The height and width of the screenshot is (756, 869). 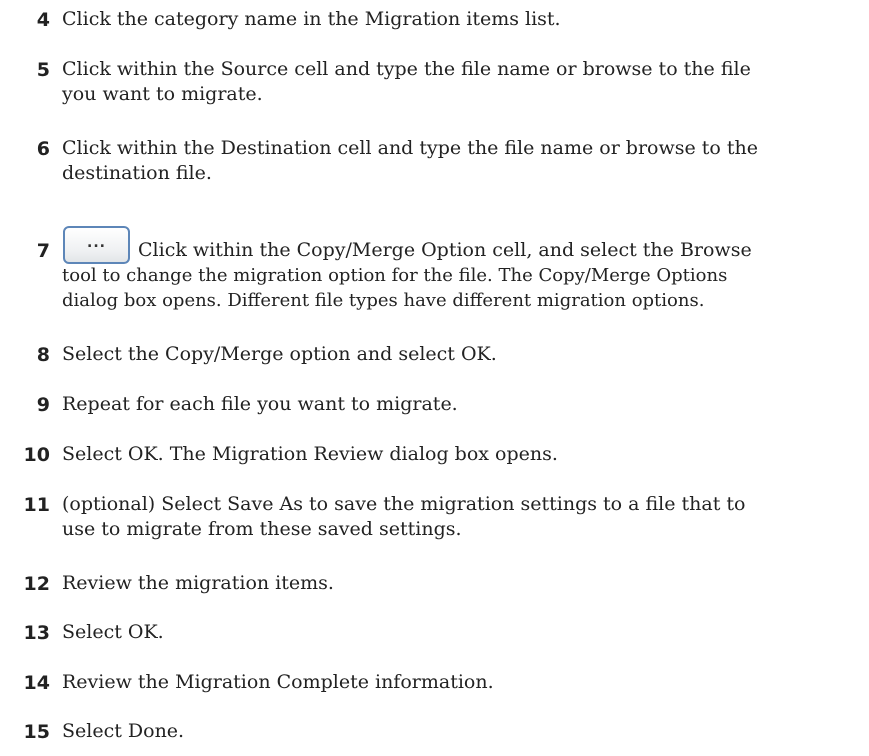 I want to click on step-text: Select OK., so click(x=113, y=632).